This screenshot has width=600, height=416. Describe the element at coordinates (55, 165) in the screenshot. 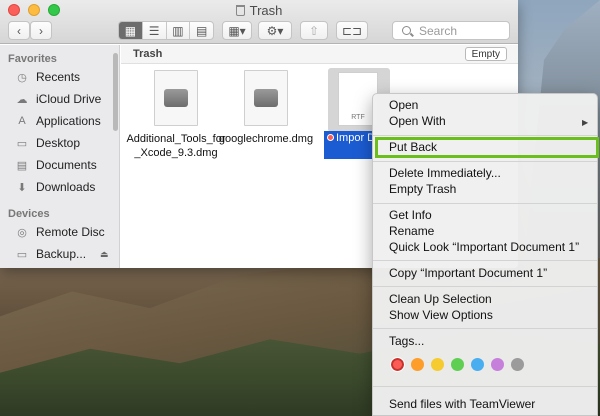

I see `sidebar-item-documents: ▤ Documents` at that location.